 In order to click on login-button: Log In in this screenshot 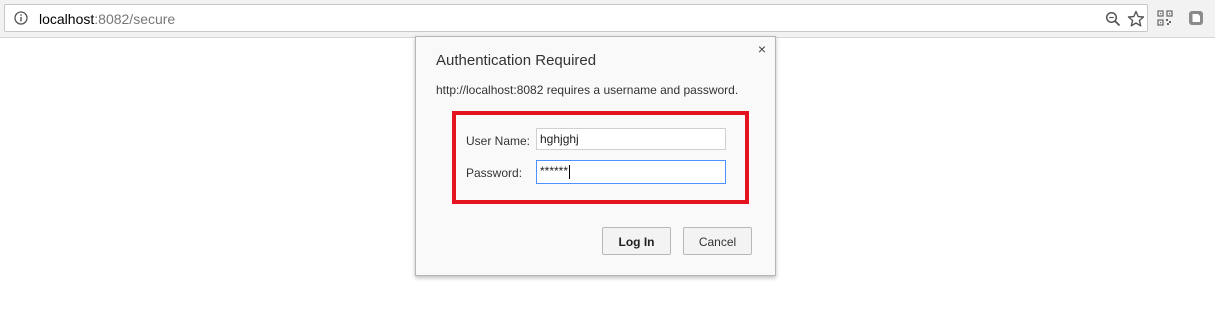, I will do `click(636, 241)`.